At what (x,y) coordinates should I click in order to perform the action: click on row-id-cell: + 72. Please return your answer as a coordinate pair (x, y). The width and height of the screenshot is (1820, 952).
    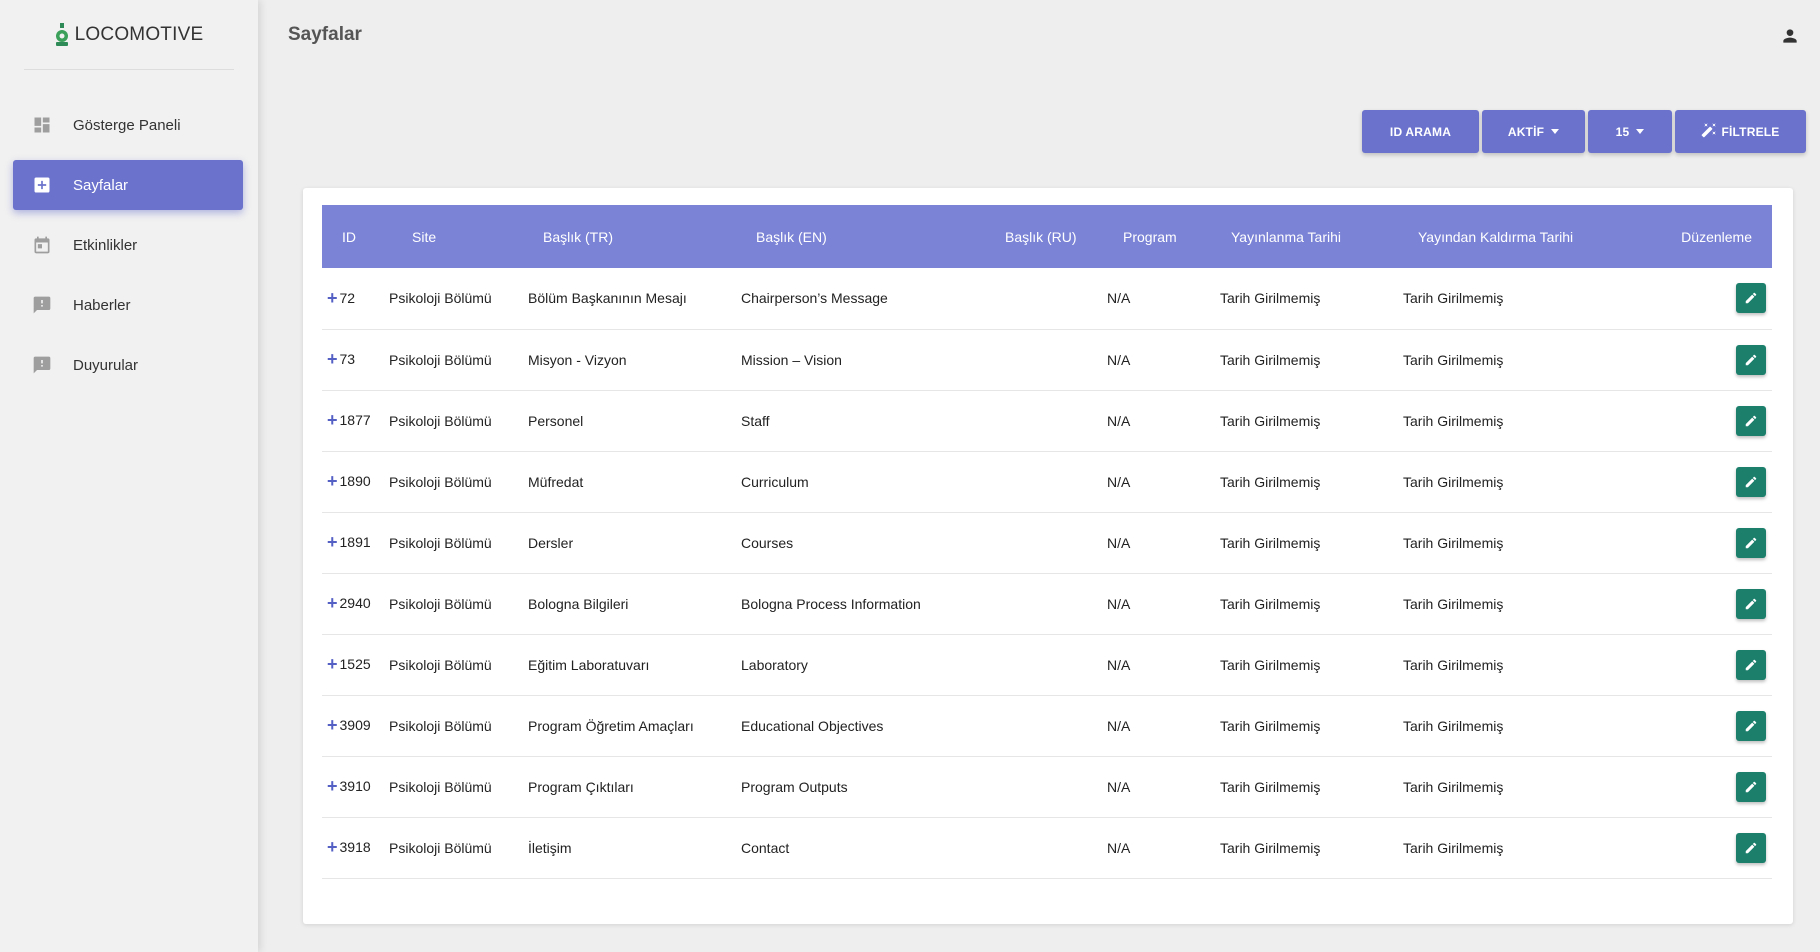
    Looking at the image, I should click on (355, 298).